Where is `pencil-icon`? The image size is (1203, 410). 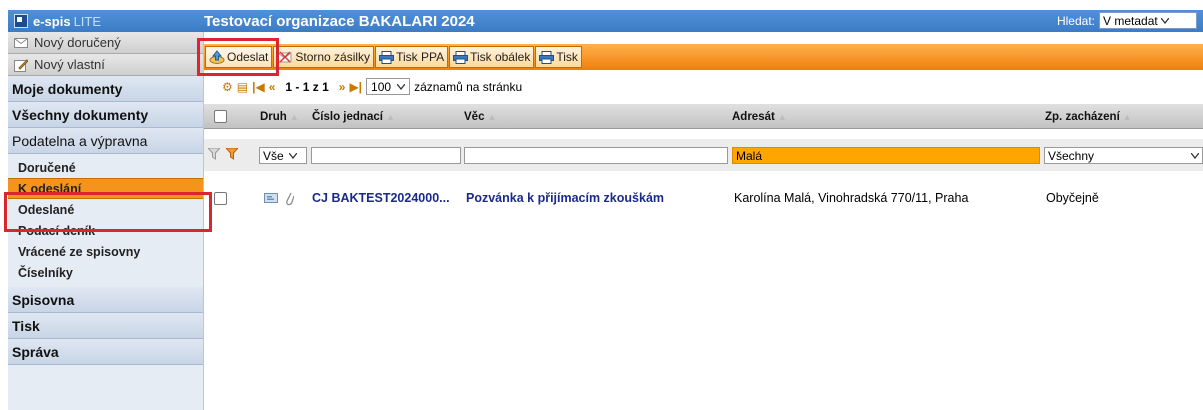
pencil-icon is located at coordinates (21, 65).